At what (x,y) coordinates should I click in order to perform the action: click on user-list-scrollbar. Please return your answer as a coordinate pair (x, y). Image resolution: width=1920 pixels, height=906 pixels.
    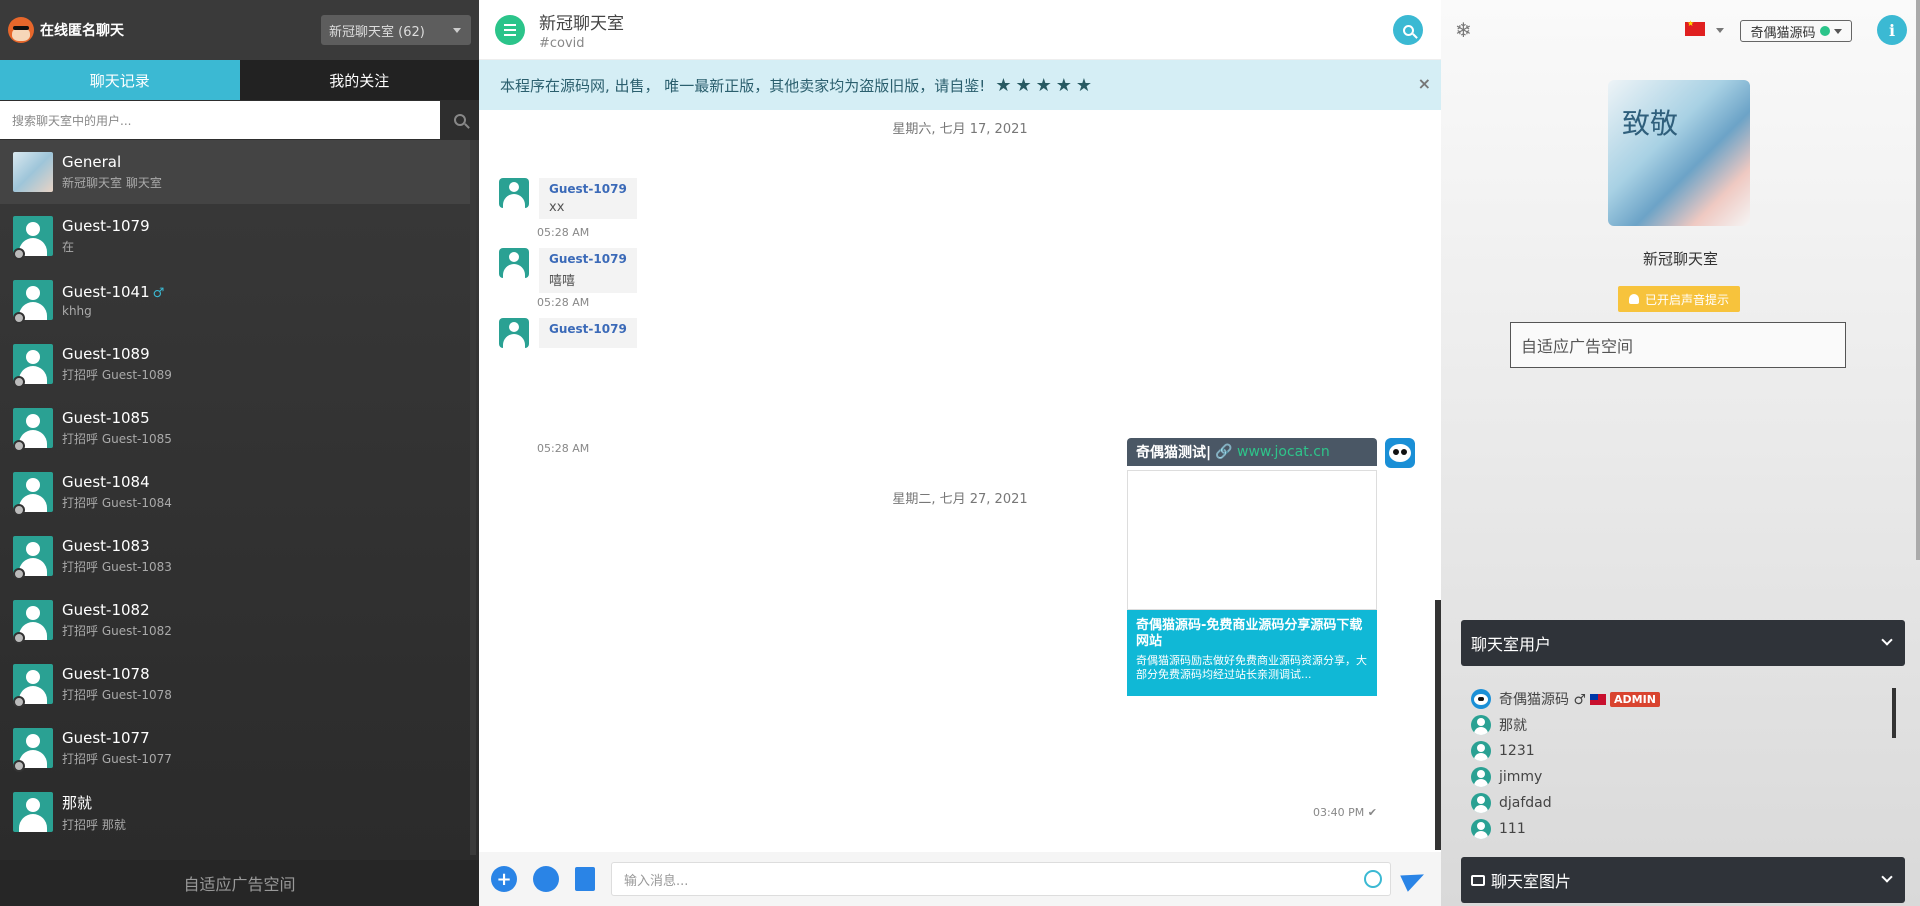
    Looking at the image, I should click on (1894, 713).